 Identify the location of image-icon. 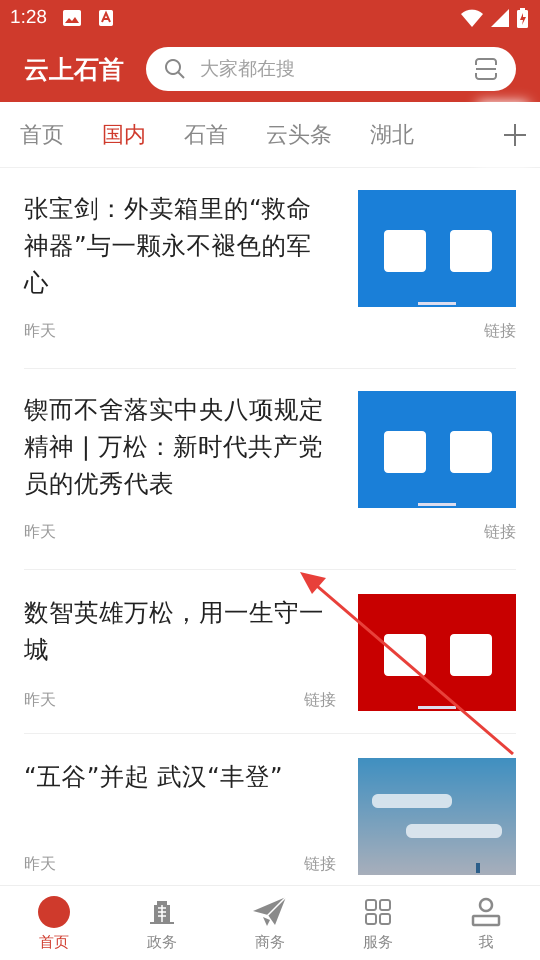
(71, 18).